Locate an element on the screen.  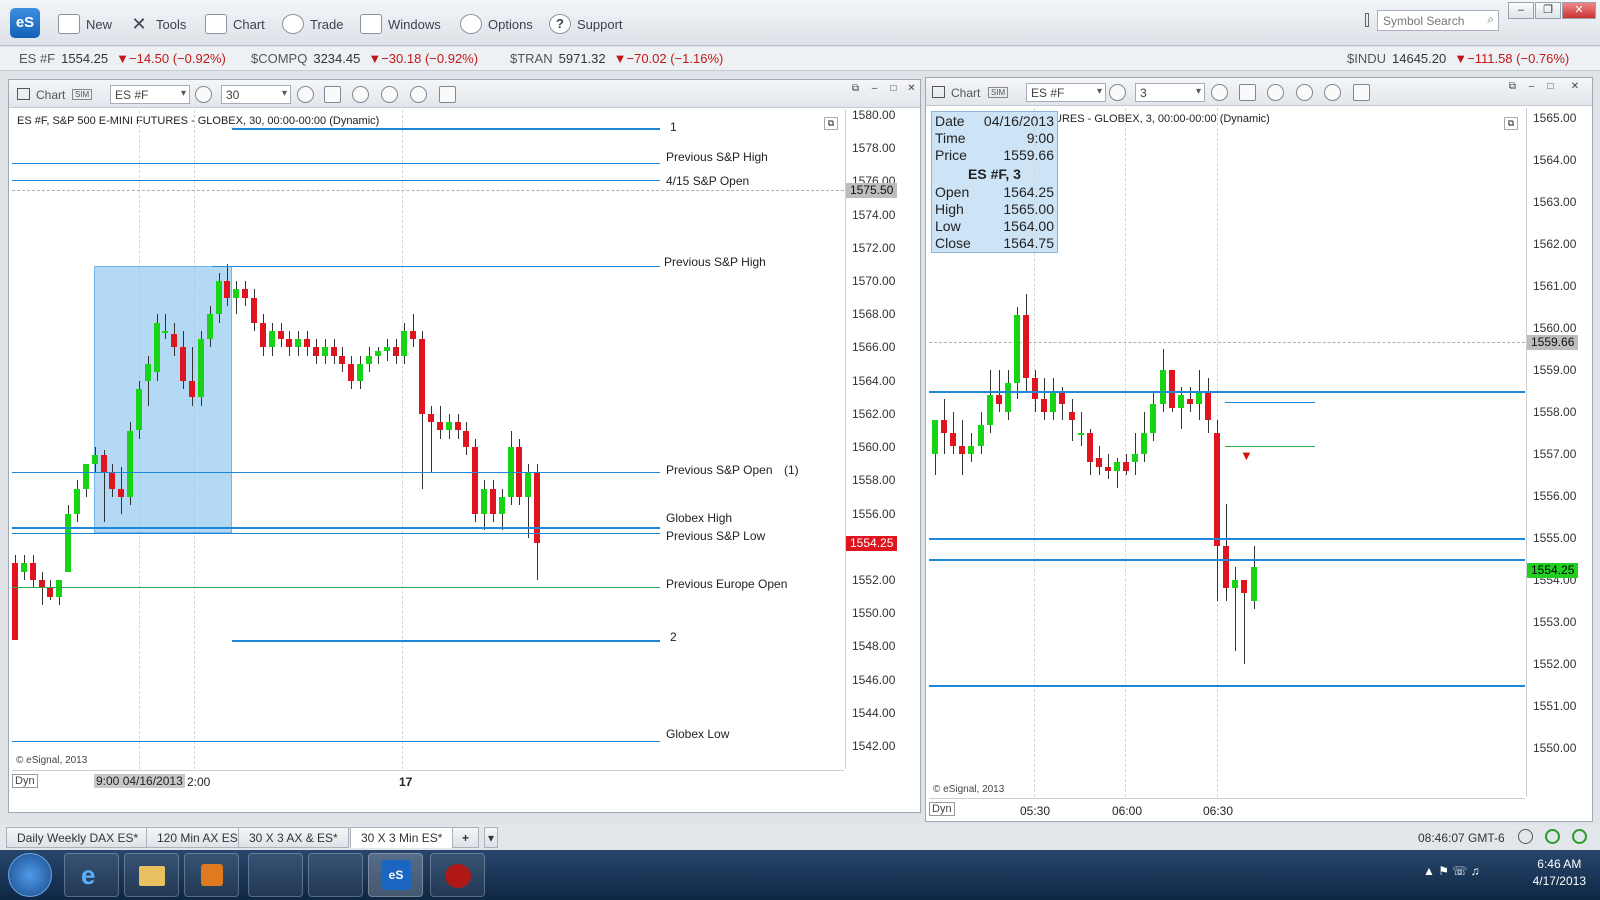
interval-combo: 3 is located at coordinates (1170, 92).